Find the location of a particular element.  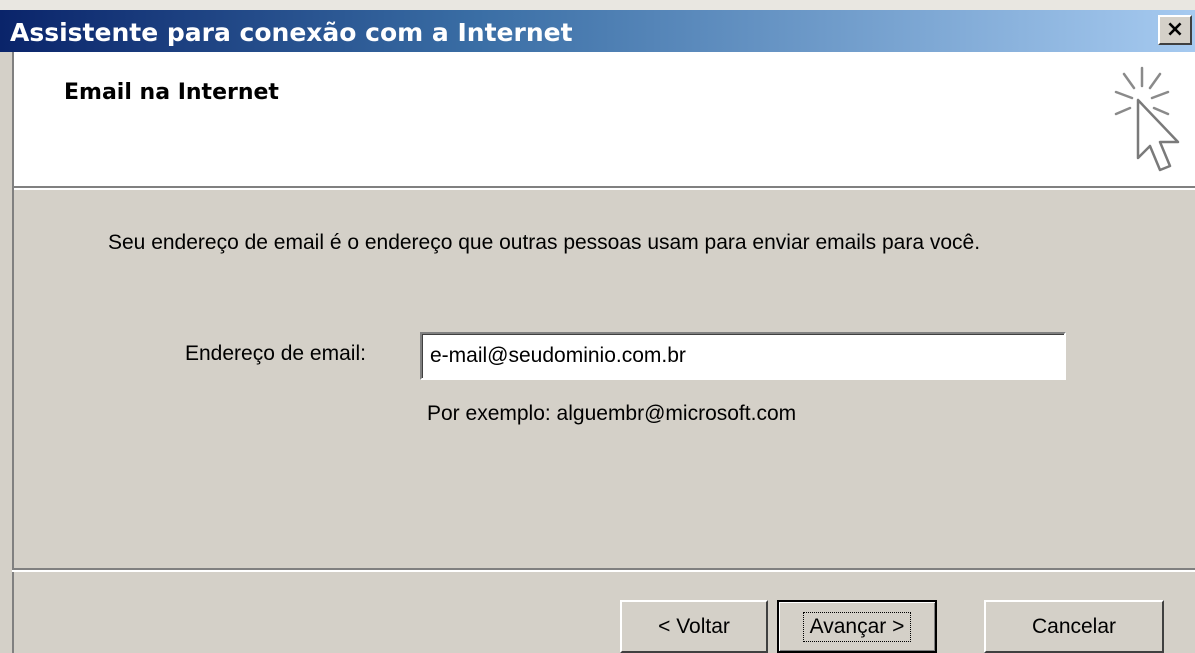

title-bar: Assistente para conexão com a Internet × is located at coordinates (597, 31).